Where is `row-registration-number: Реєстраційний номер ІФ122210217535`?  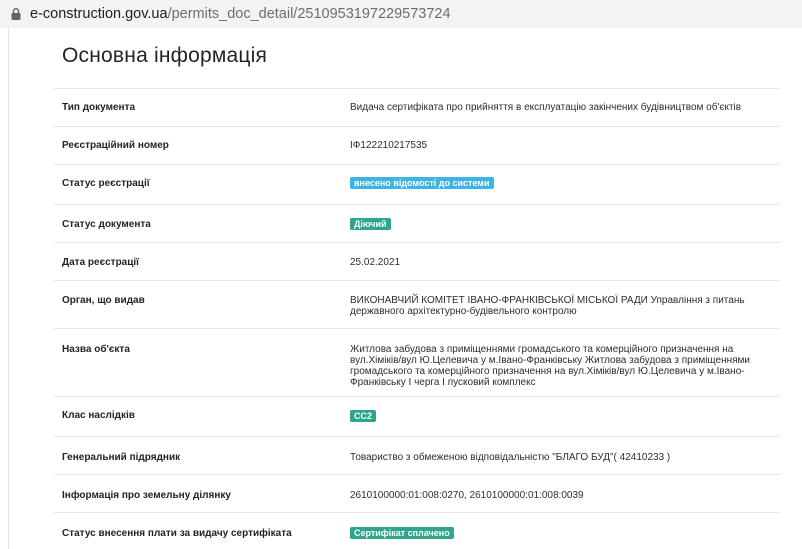 row-registration-number: Реєстраційний номер ІФ122210217535 is located at coordinates (417, 145).